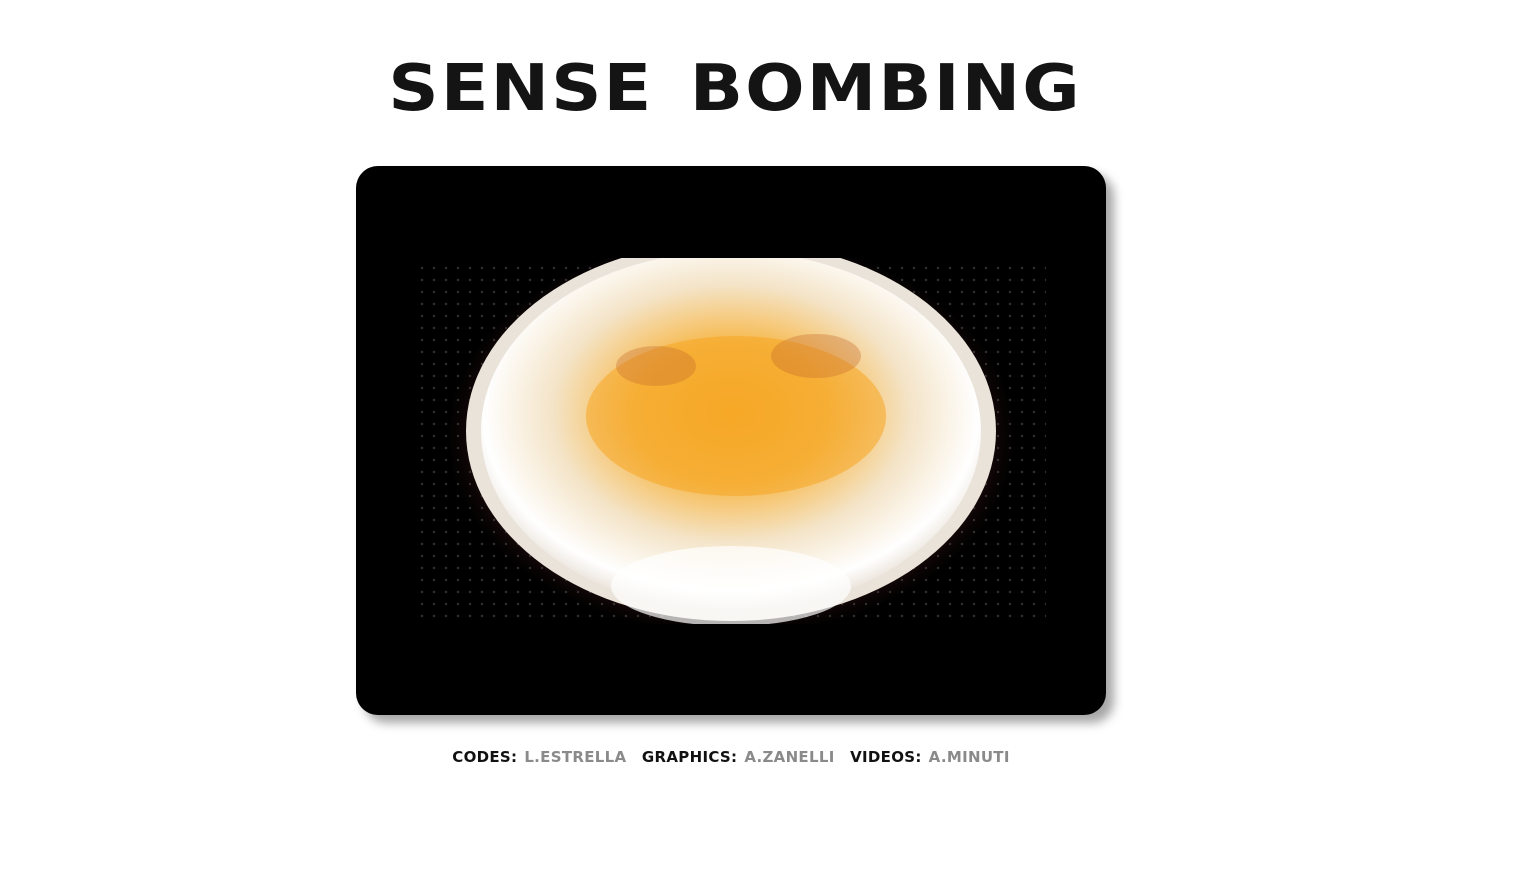 This screenshot has width=1540, height=879. I want to click on credit-link-codes: L.ESTRELLA, so click(575, 757).